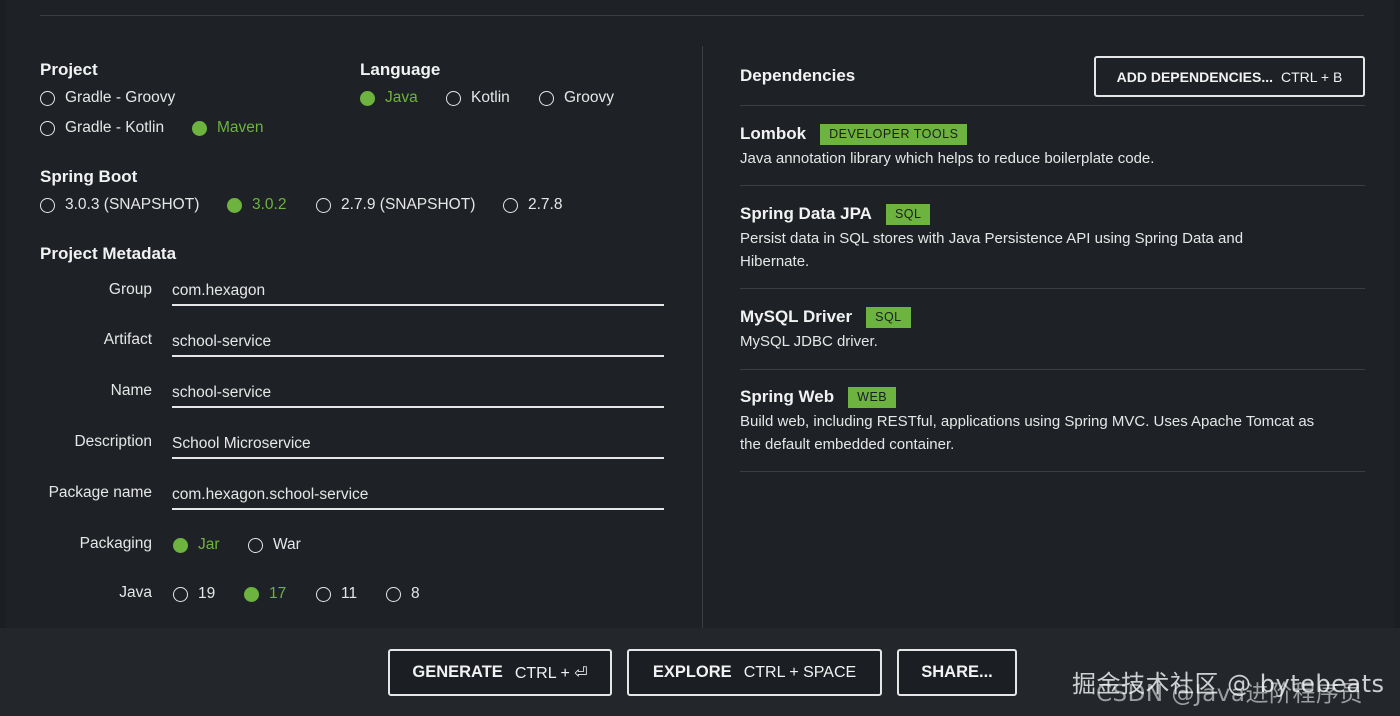 This screenshot has height=716, width=1400. I want to click on radio-label: Gradle - Kotlin, so click(115, 127).